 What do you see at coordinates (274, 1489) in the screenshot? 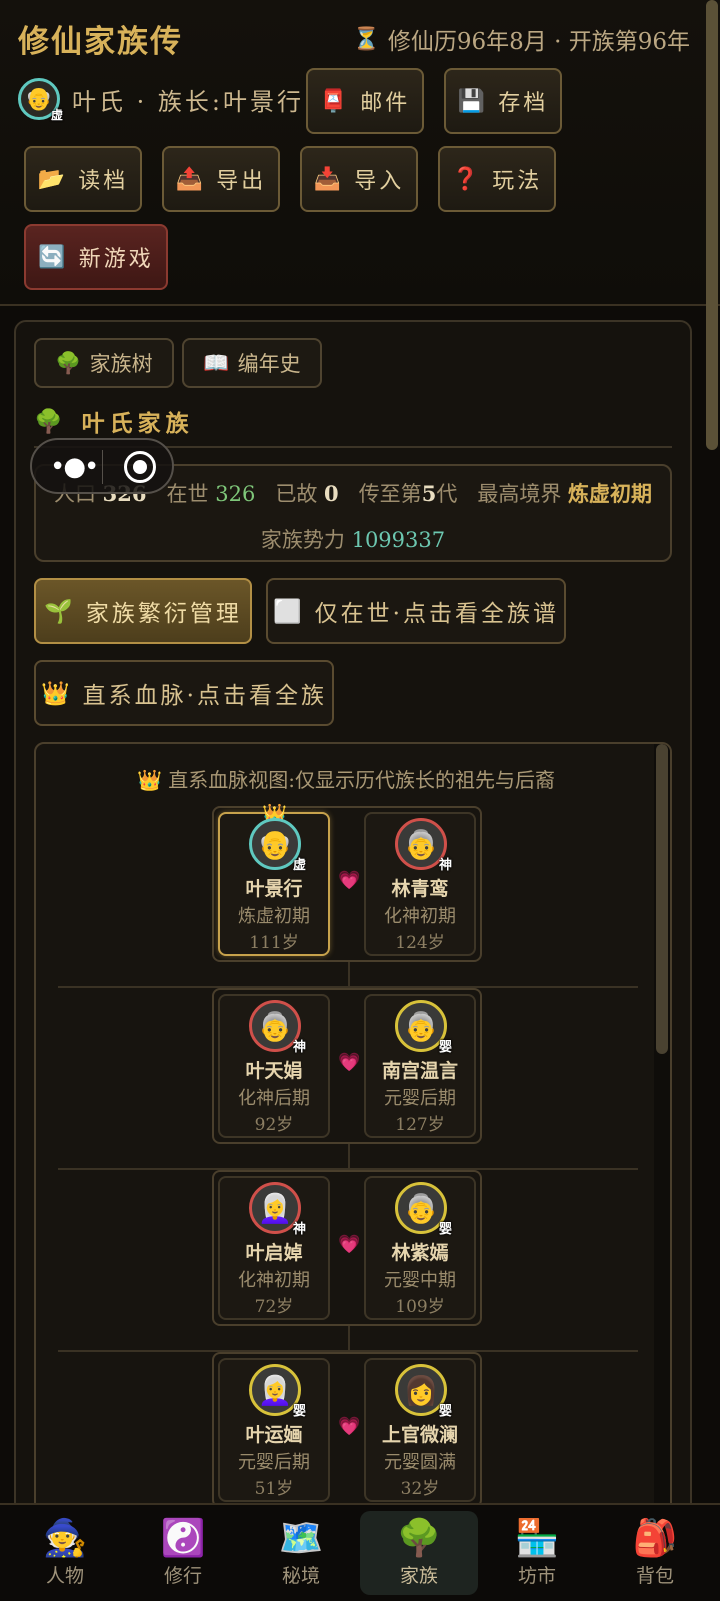
I see `member-age: 51岁` at bounding box center [274, 1489].